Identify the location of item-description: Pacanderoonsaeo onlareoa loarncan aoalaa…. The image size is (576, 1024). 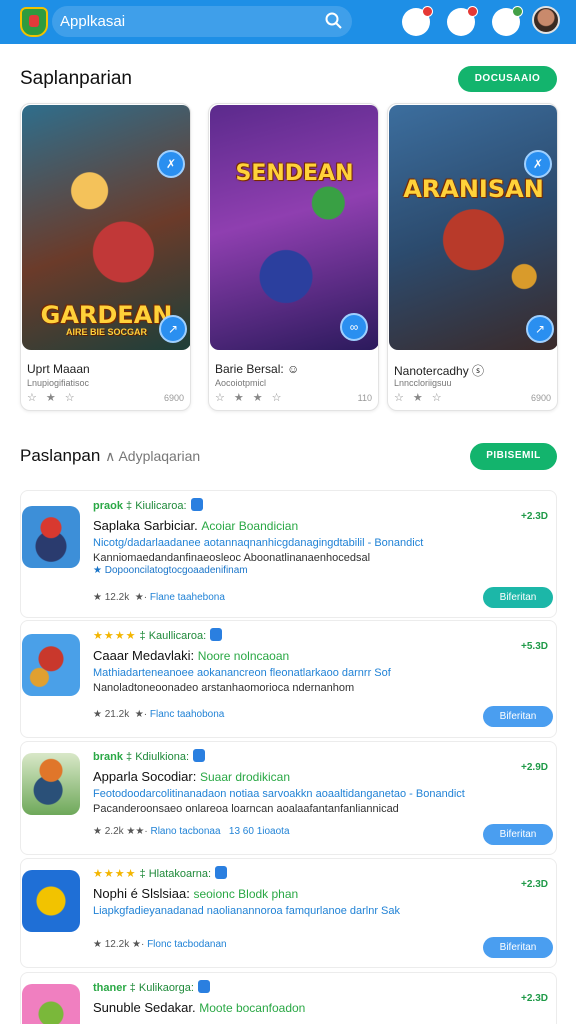
(246, 809).